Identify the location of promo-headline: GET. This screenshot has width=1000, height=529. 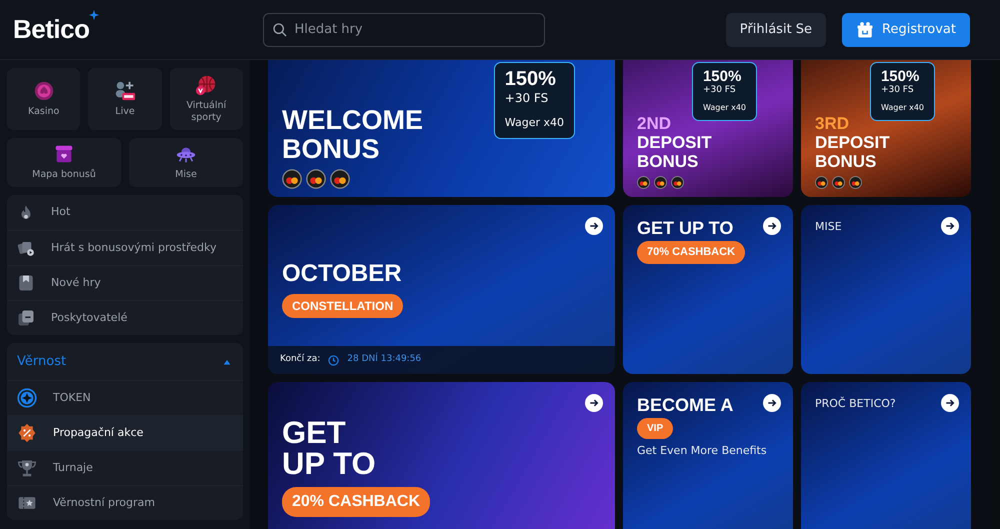
(314, 432).